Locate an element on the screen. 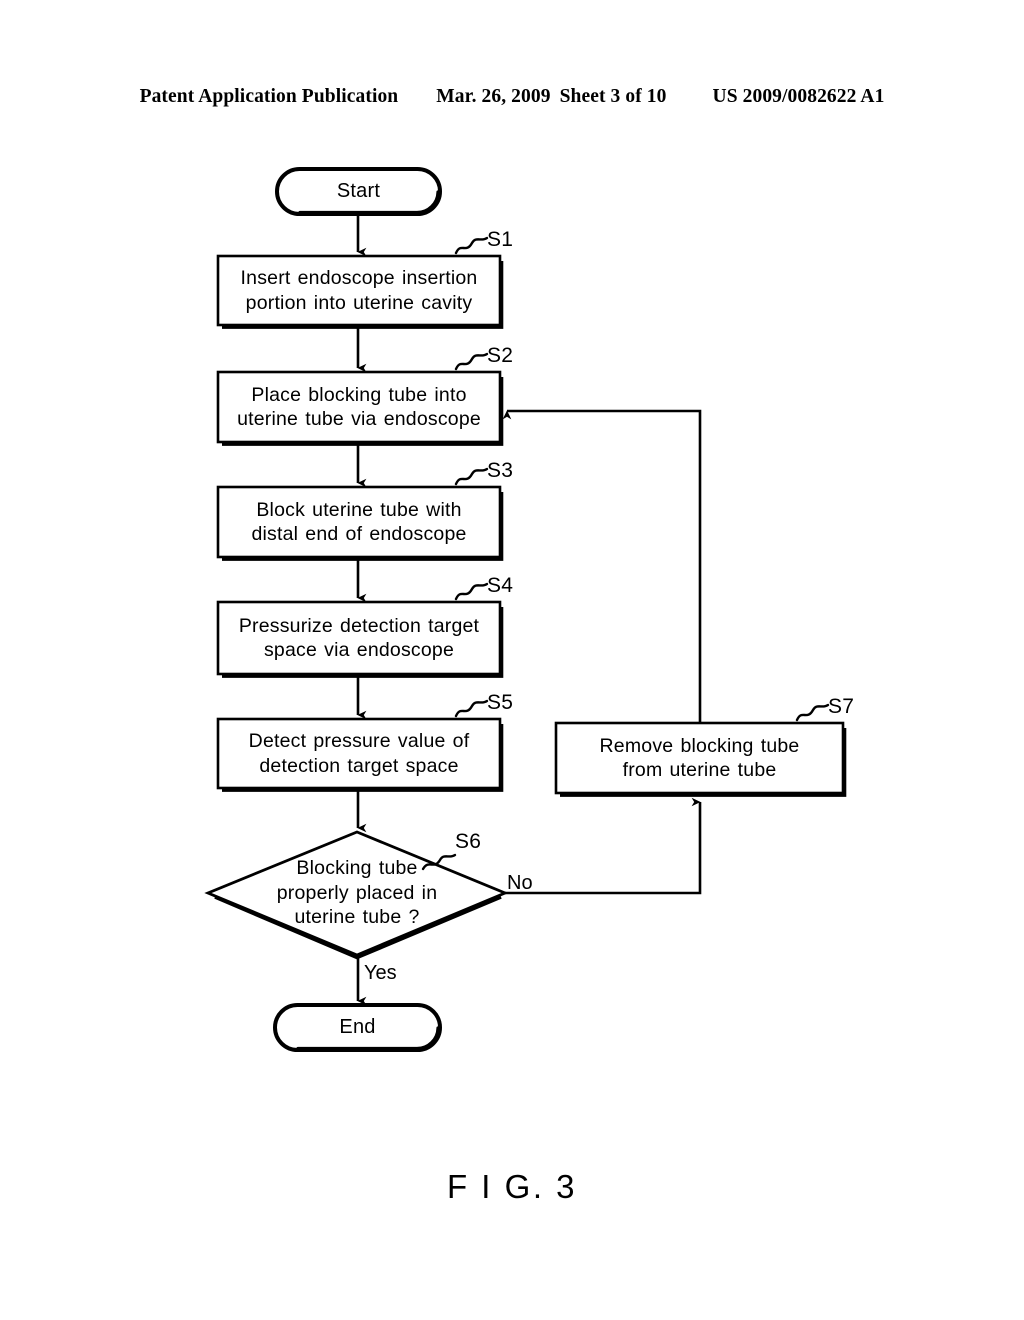  step-ref-s2: S2 is located at coordinates (500, 355).